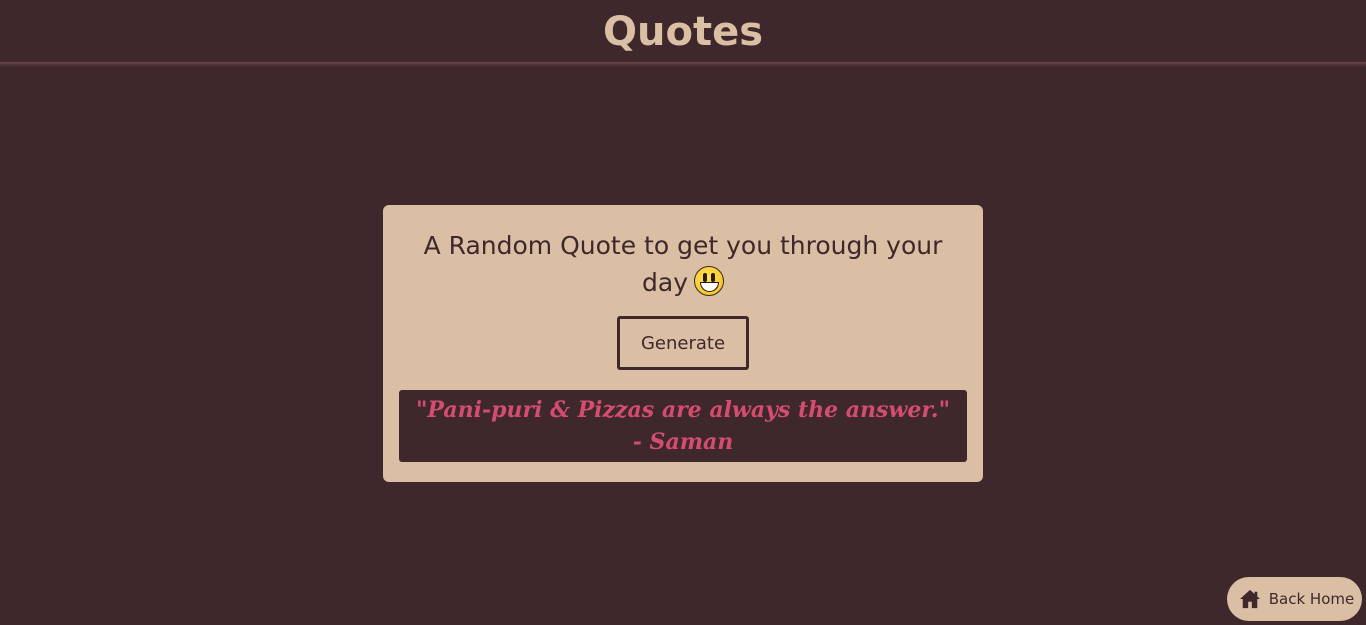 The width and height of the screenshot is (1366, 625). I want to click on home-icon, so click(1249, 599).